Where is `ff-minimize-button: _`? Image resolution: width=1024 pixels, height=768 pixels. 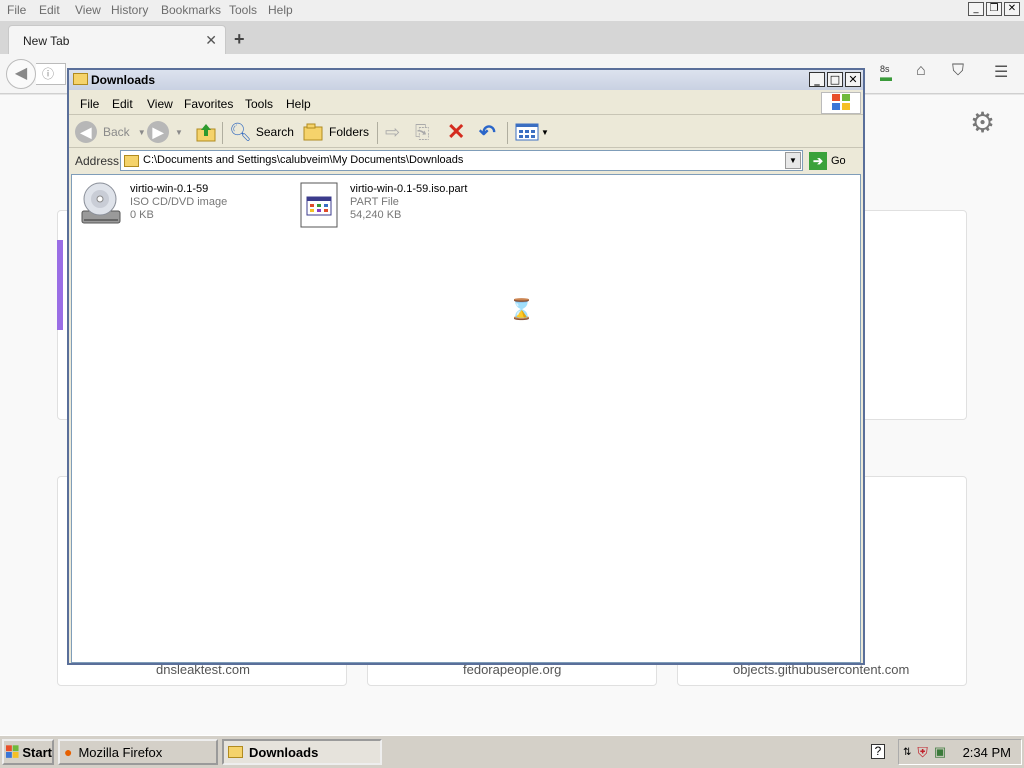 ff-minimize-button: _ is located at coordinates (976, 9).